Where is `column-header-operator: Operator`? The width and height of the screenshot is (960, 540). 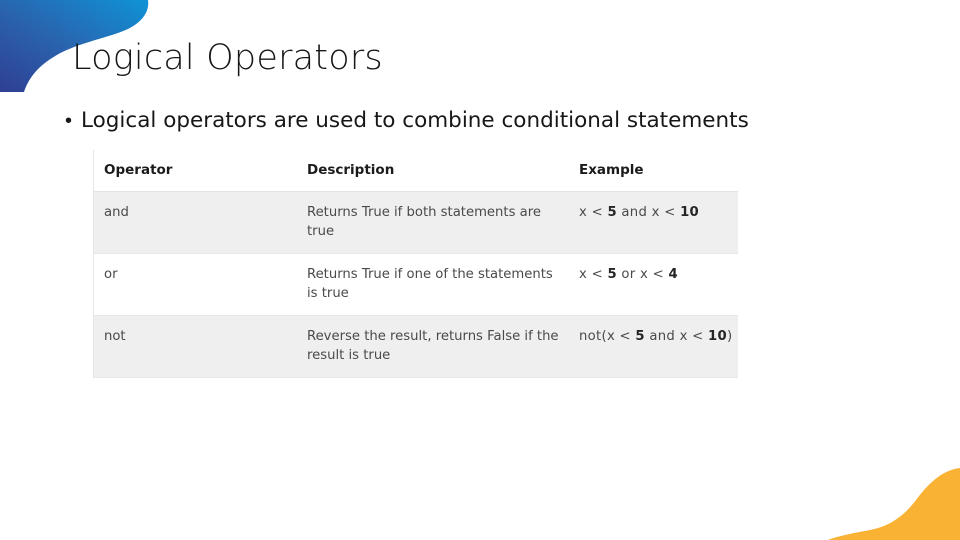
column-header-operator: Operator is located at coordinates (194, 171).